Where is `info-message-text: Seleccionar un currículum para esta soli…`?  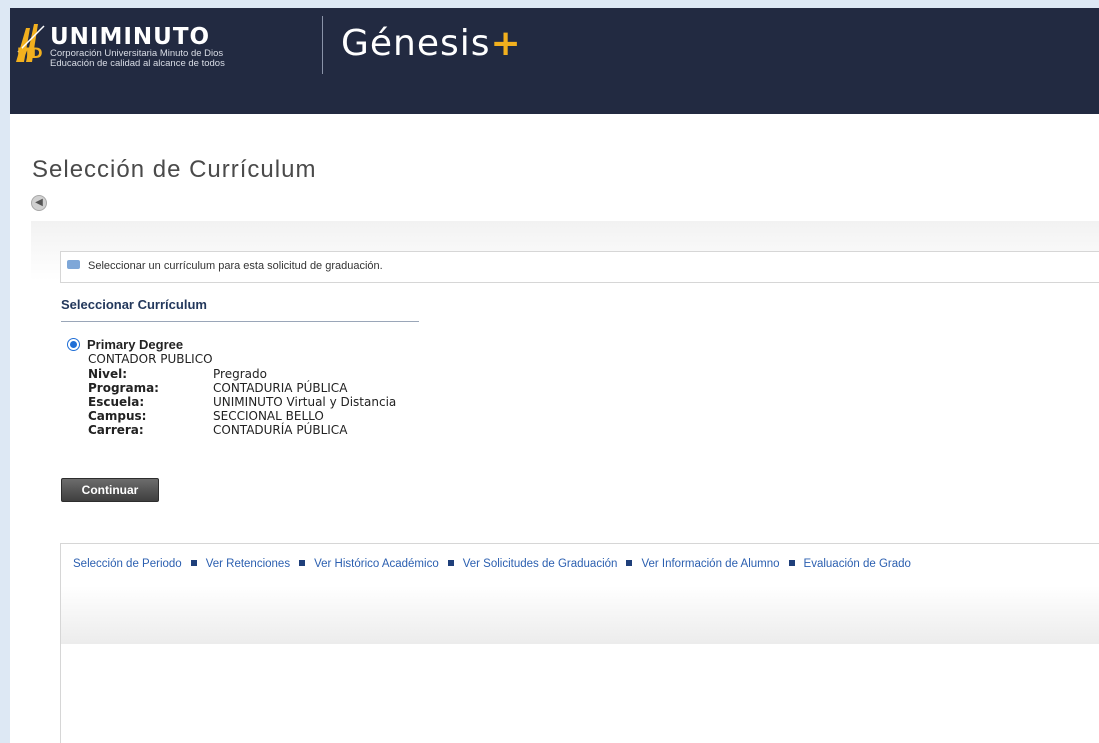
info-message-text: Seleccionar un currículum para esta soli… is located at coordinates (235, 266).